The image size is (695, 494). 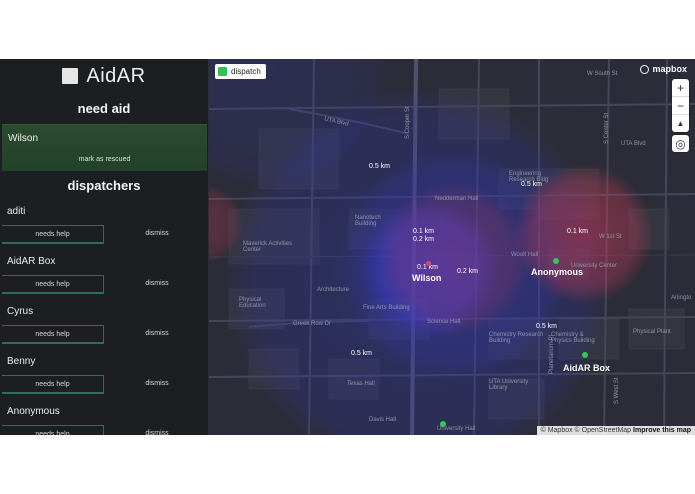 What do you see at coordinates (268, 247) in the screenshot?
I see `map-label: Maverick Activities Center` at bounding box center [268, 247].